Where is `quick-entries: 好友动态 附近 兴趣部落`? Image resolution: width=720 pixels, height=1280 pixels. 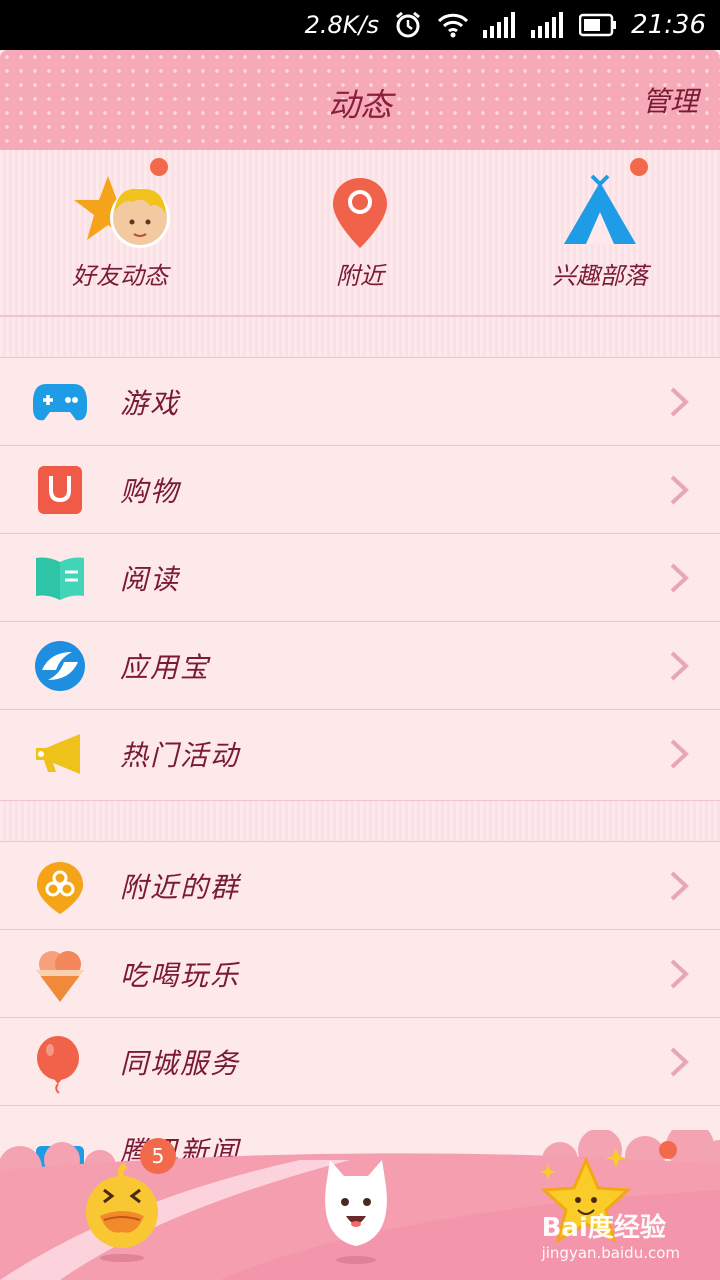 quick-entries: 好友动态 附近 兴趣部落 is located at coordinates (360, 233).